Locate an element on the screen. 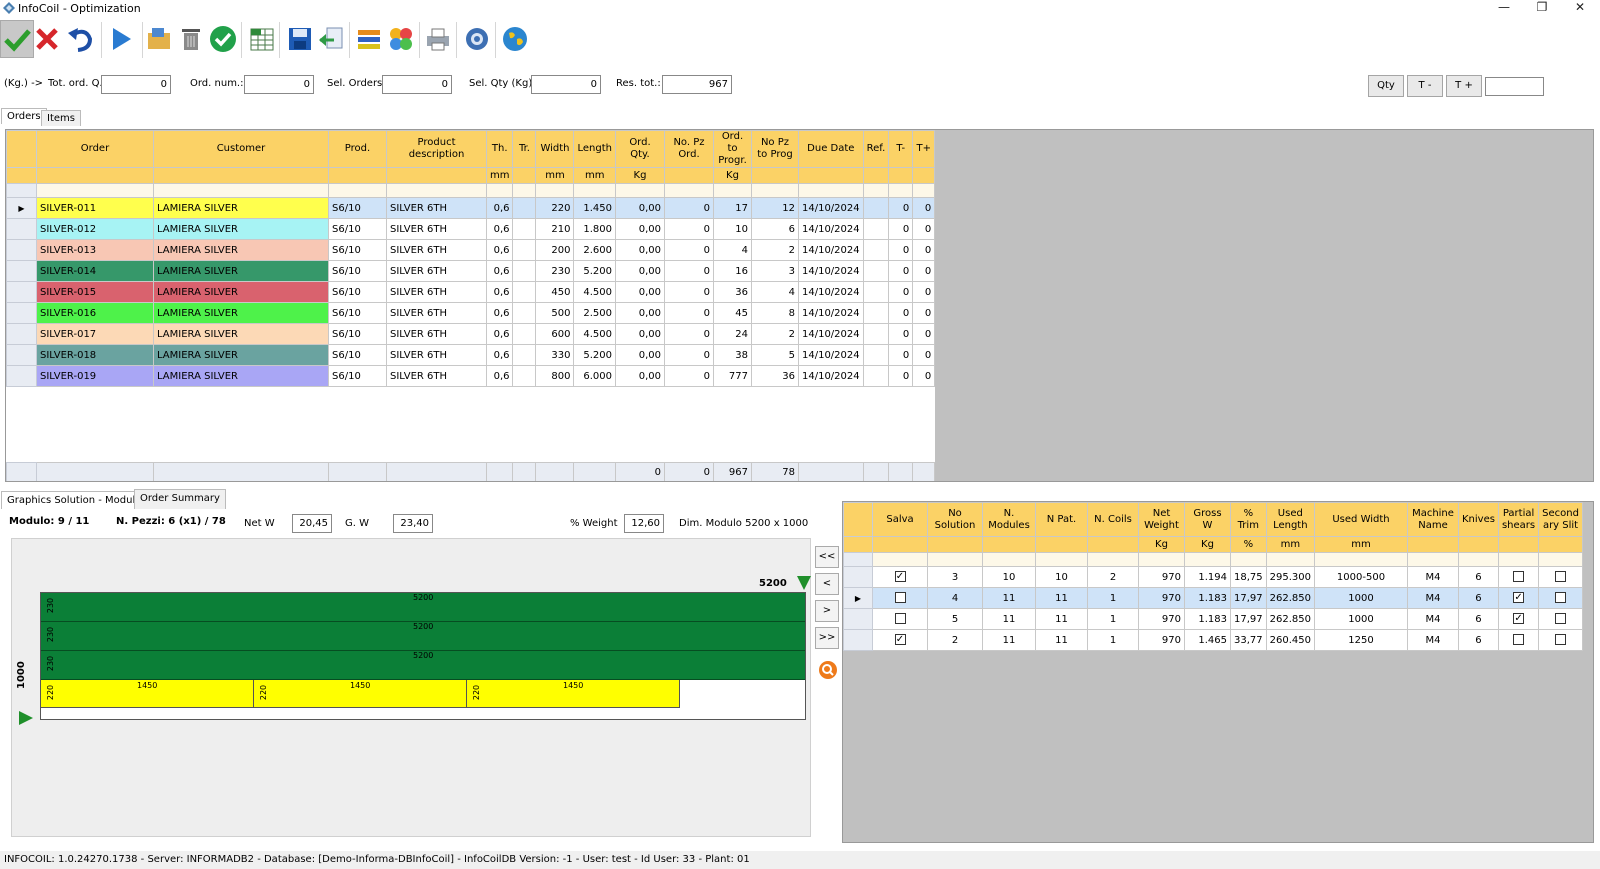  tot-ord-q-field: 0 is located at coordinates (136, 84).